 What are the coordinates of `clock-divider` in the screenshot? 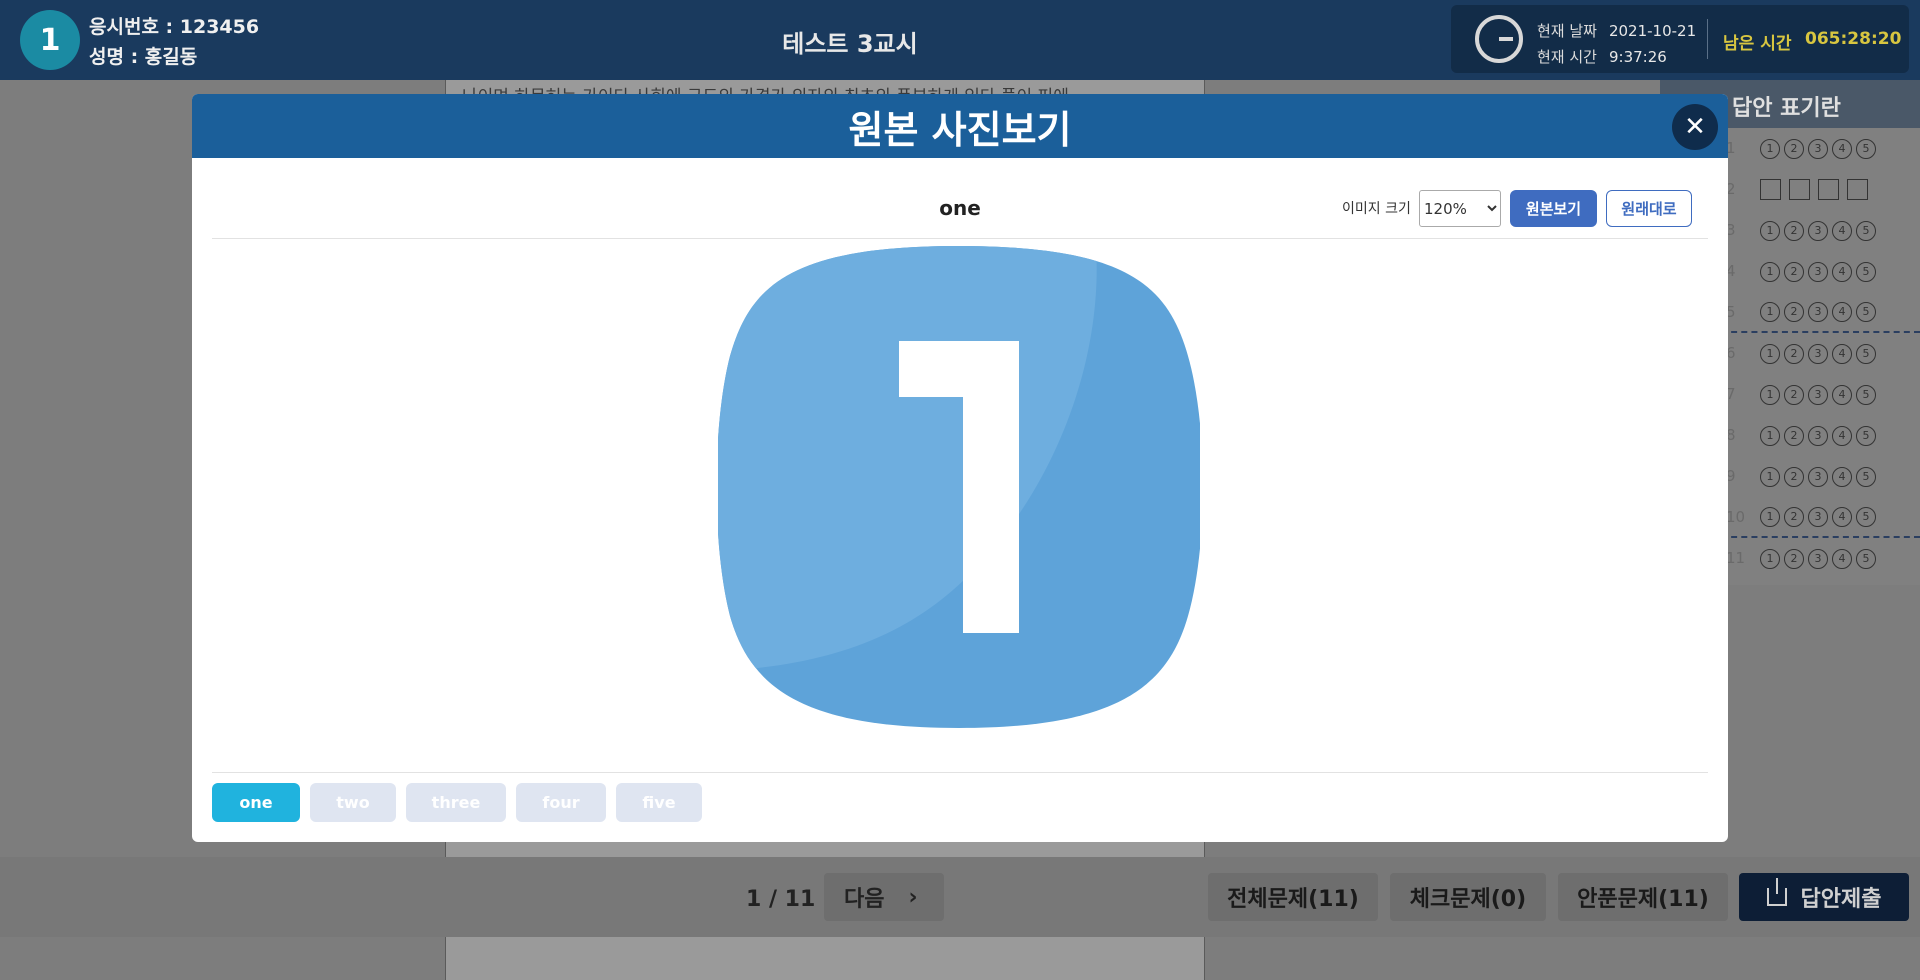 It's located at (1707, 39).